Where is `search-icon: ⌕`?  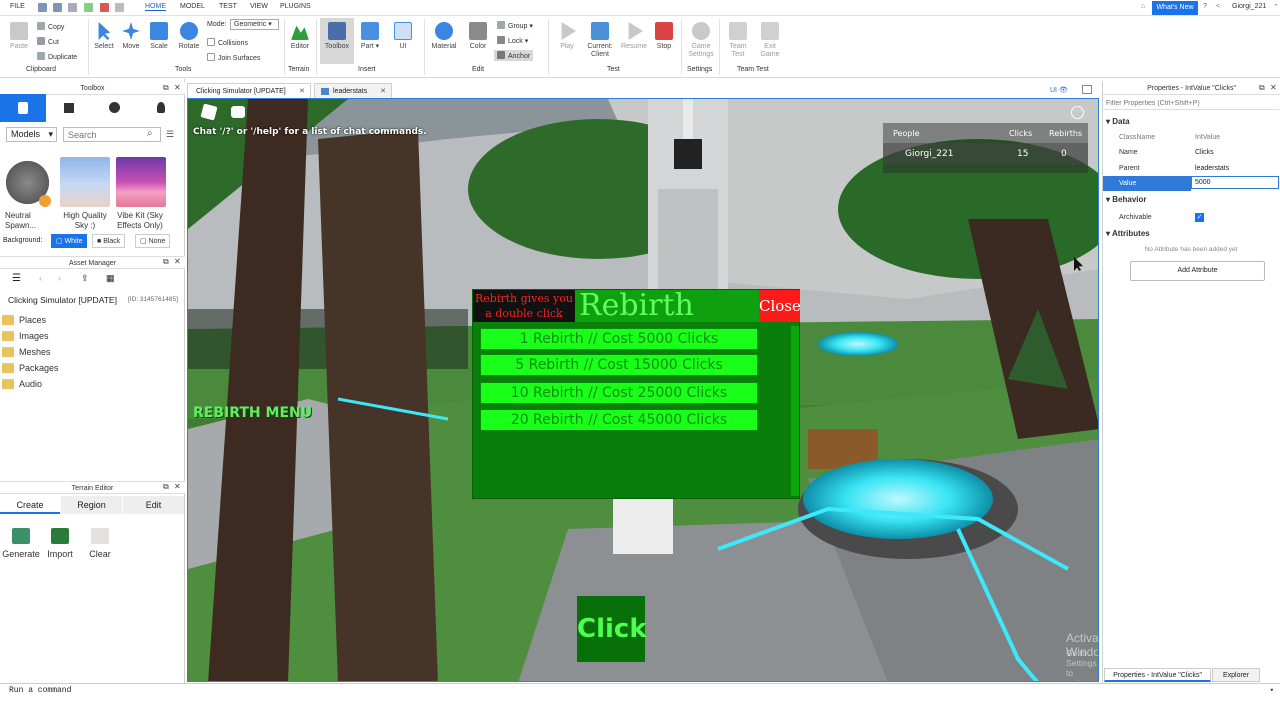 search-icon: ⌕ is located at coordinates (150, 133).